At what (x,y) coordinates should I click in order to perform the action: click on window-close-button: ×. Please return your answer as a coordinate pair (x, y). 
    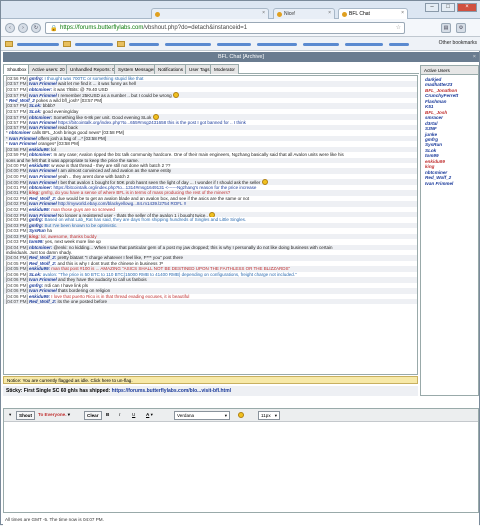
    Looking at the image, I should click on (467, 7).